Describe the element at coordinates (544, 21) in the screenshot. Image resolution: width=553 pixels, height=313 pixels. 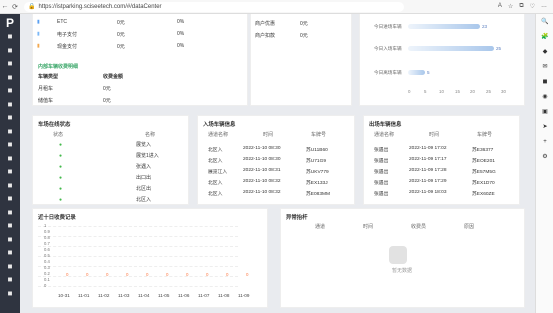
I see `extension-search-icon: 🔍` at that location.